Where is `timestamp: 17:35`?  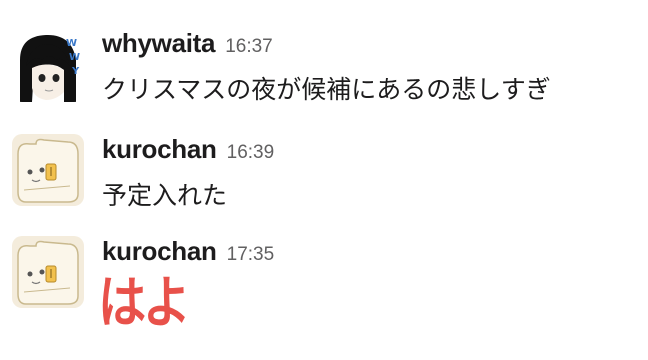
timestamp: 17:35 is located at coordinates (251, 254).